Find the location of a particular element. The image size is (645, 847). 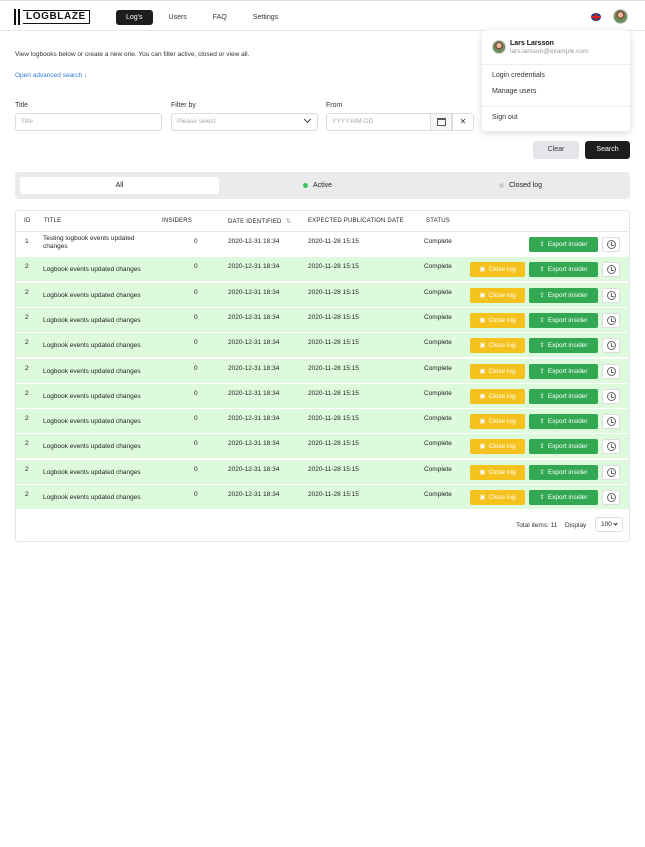

main-nav: Log's Users FAQ Settings is located at coordinates (205, 17).